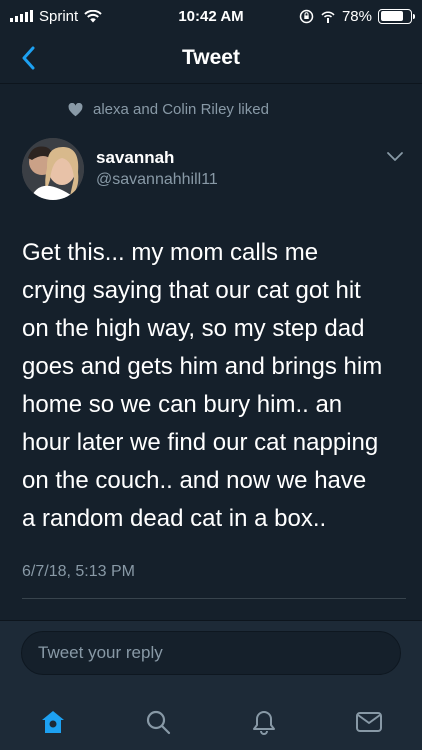 This screenshot has height=750, width=422. I want to click on battery-fill, so click(392, 16).